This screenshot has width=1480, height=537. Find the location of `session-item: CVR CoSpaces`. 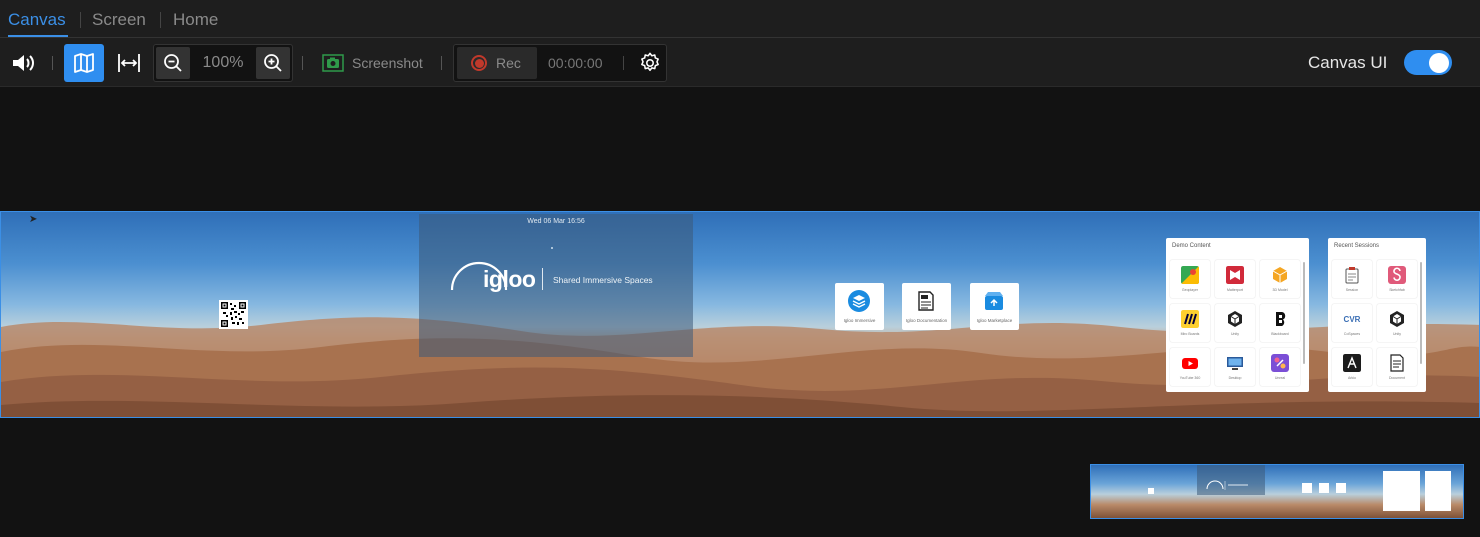

session-item: CVR CoSpaces is located at coordinates (1352, 323).